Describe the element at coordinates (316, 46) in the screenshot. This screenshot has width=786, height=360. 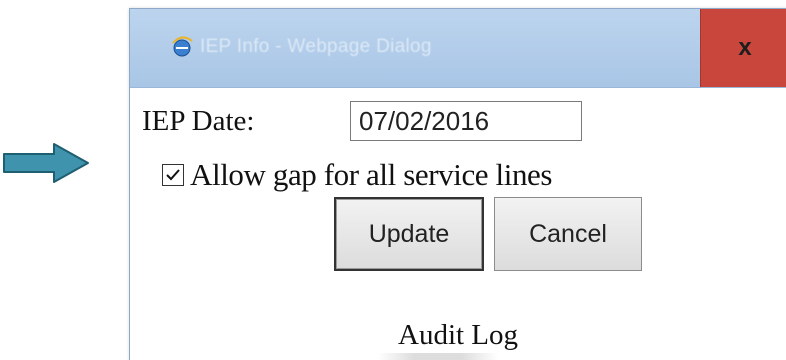
I see `dialog-title: IEP Info - Webpage Dialog` at that location.